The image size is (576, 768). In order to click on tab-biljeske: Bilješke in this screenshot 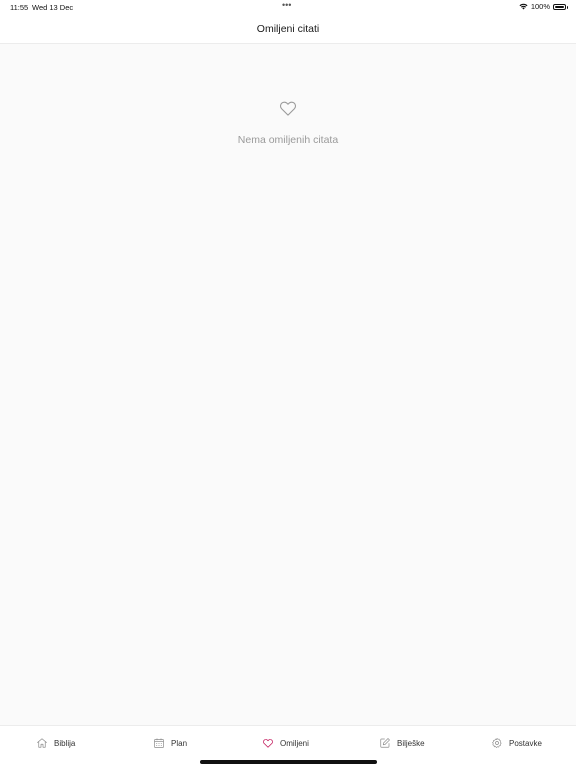, I will do `click(402, 743)`.